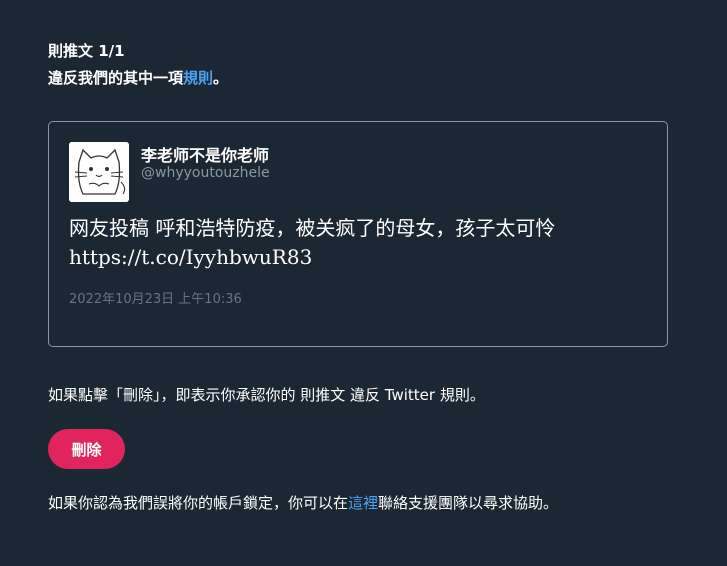  Describe the element at coordinates (155, 299) in the screenshot. I see `tweet-timestamp: 2022年10月23日 上午10:36` at that location.